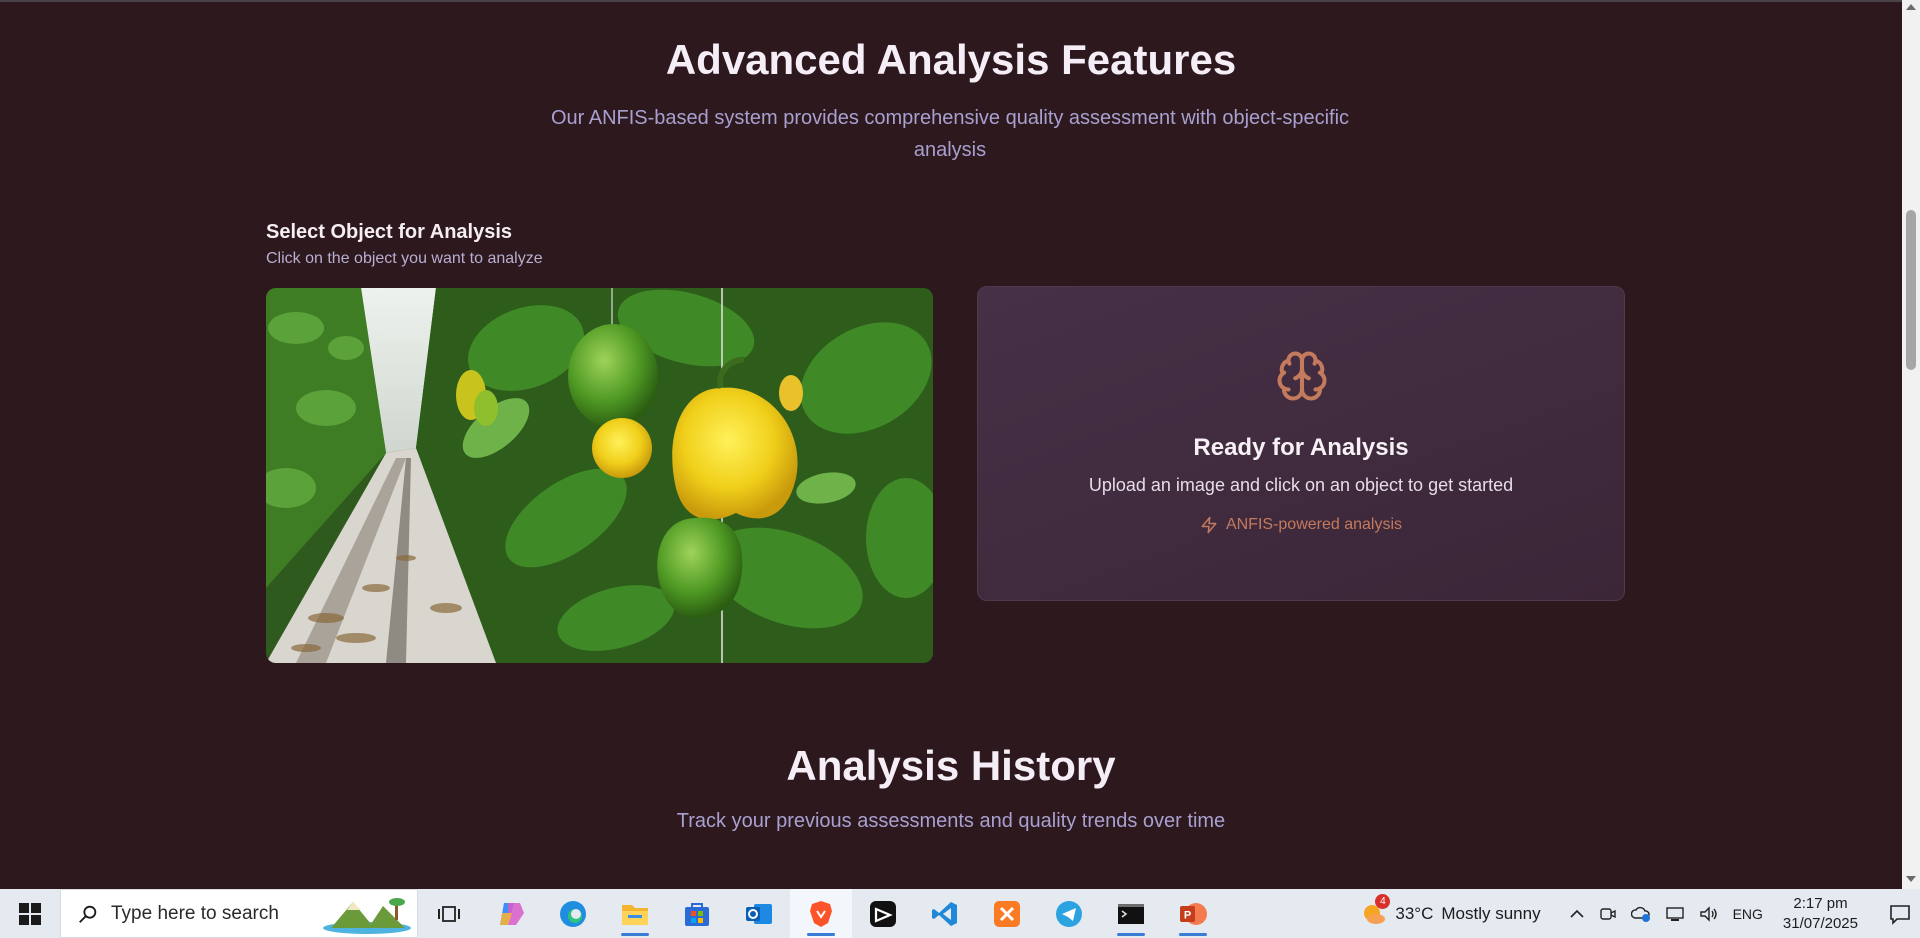 The width and height of the screenshot is (1920, 938). I want to click on file-explorer-button, so click(635, 913).